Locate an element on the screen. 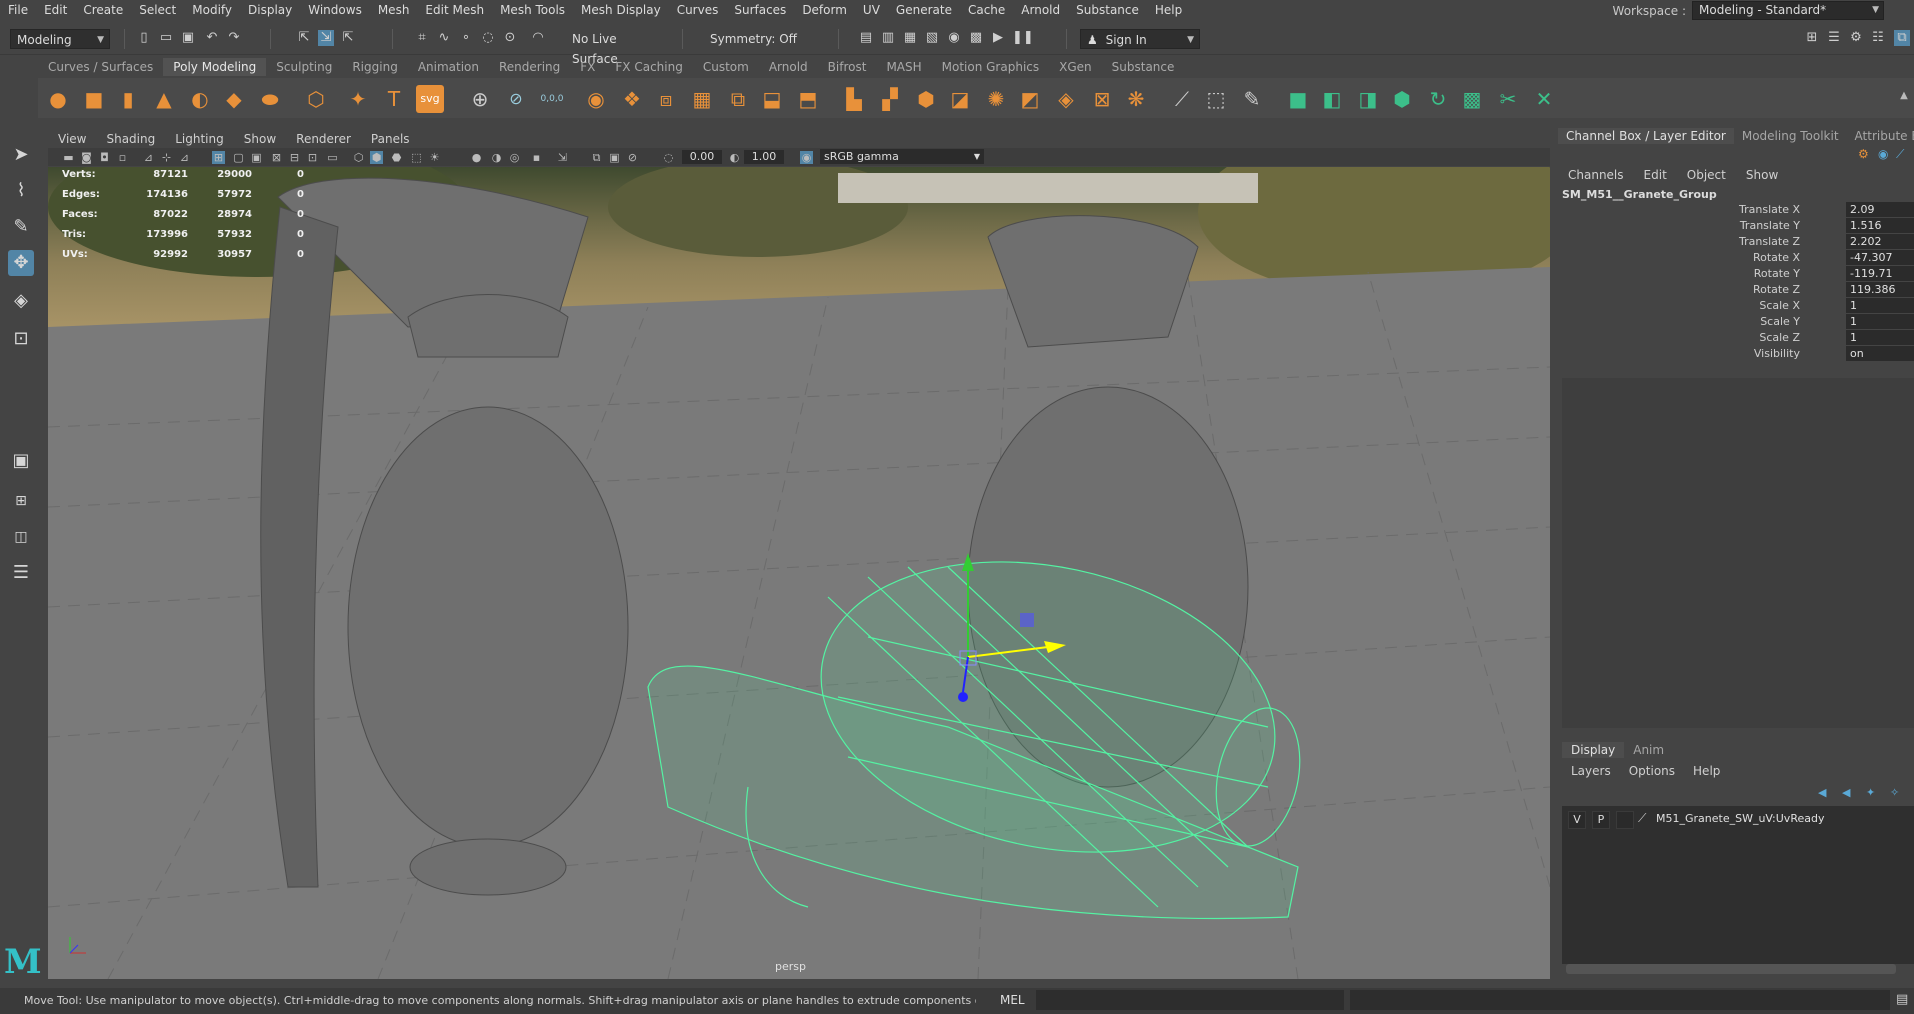 The image size is (1914, 1014). select-tool-icon: ➤ is located at coordinates (21, 155).